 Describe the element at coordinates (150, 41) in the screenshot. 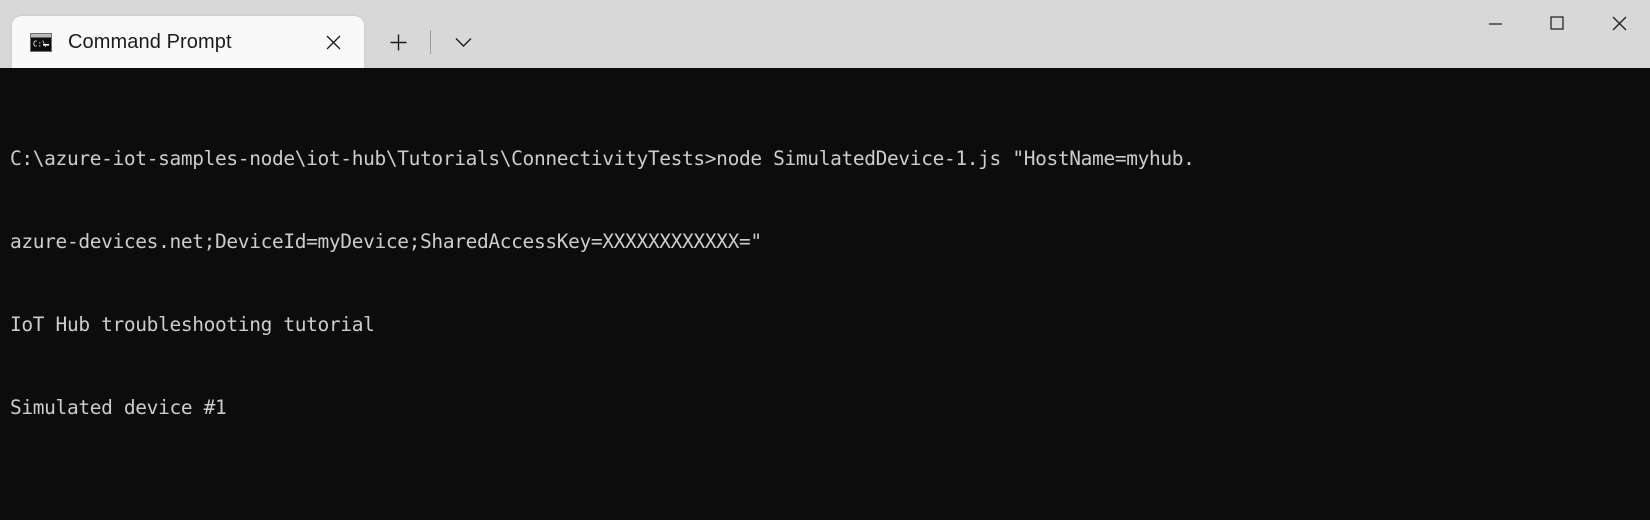

I see `tab-title: Command Prompt` at that location.